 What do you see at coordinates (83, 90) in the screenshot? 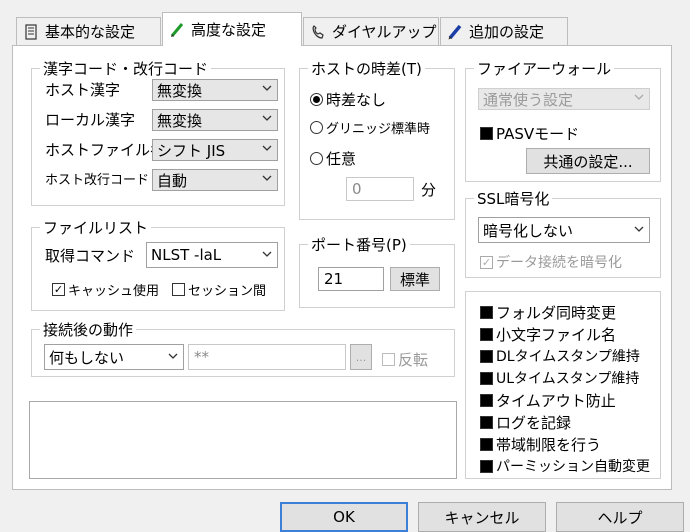
I see `host-kanji-label: ホスト漢字` at bounding box center [83, 90].